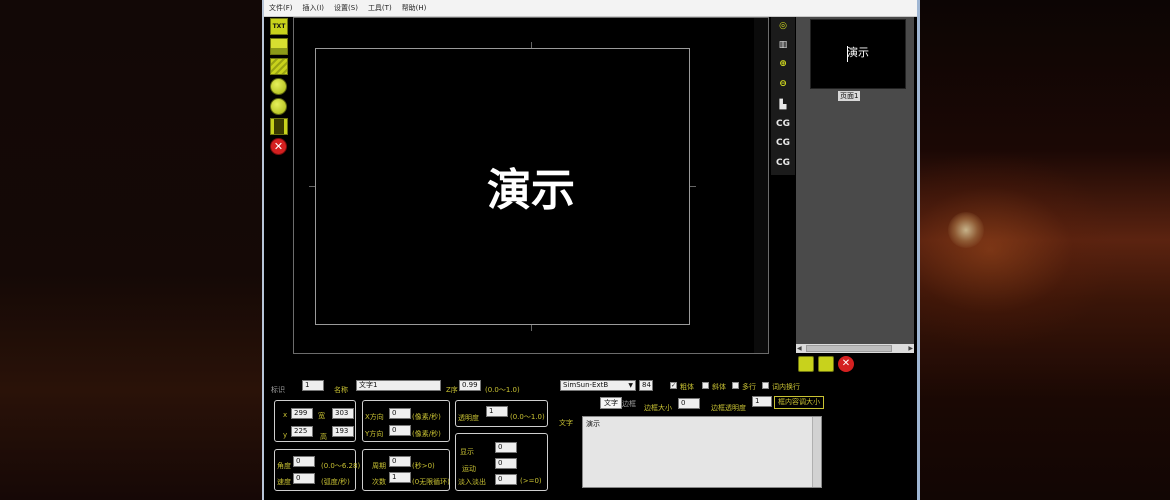 This screenshot has width=1170, height=500. I want to click on tab-border: 边框, so click(629, 404).